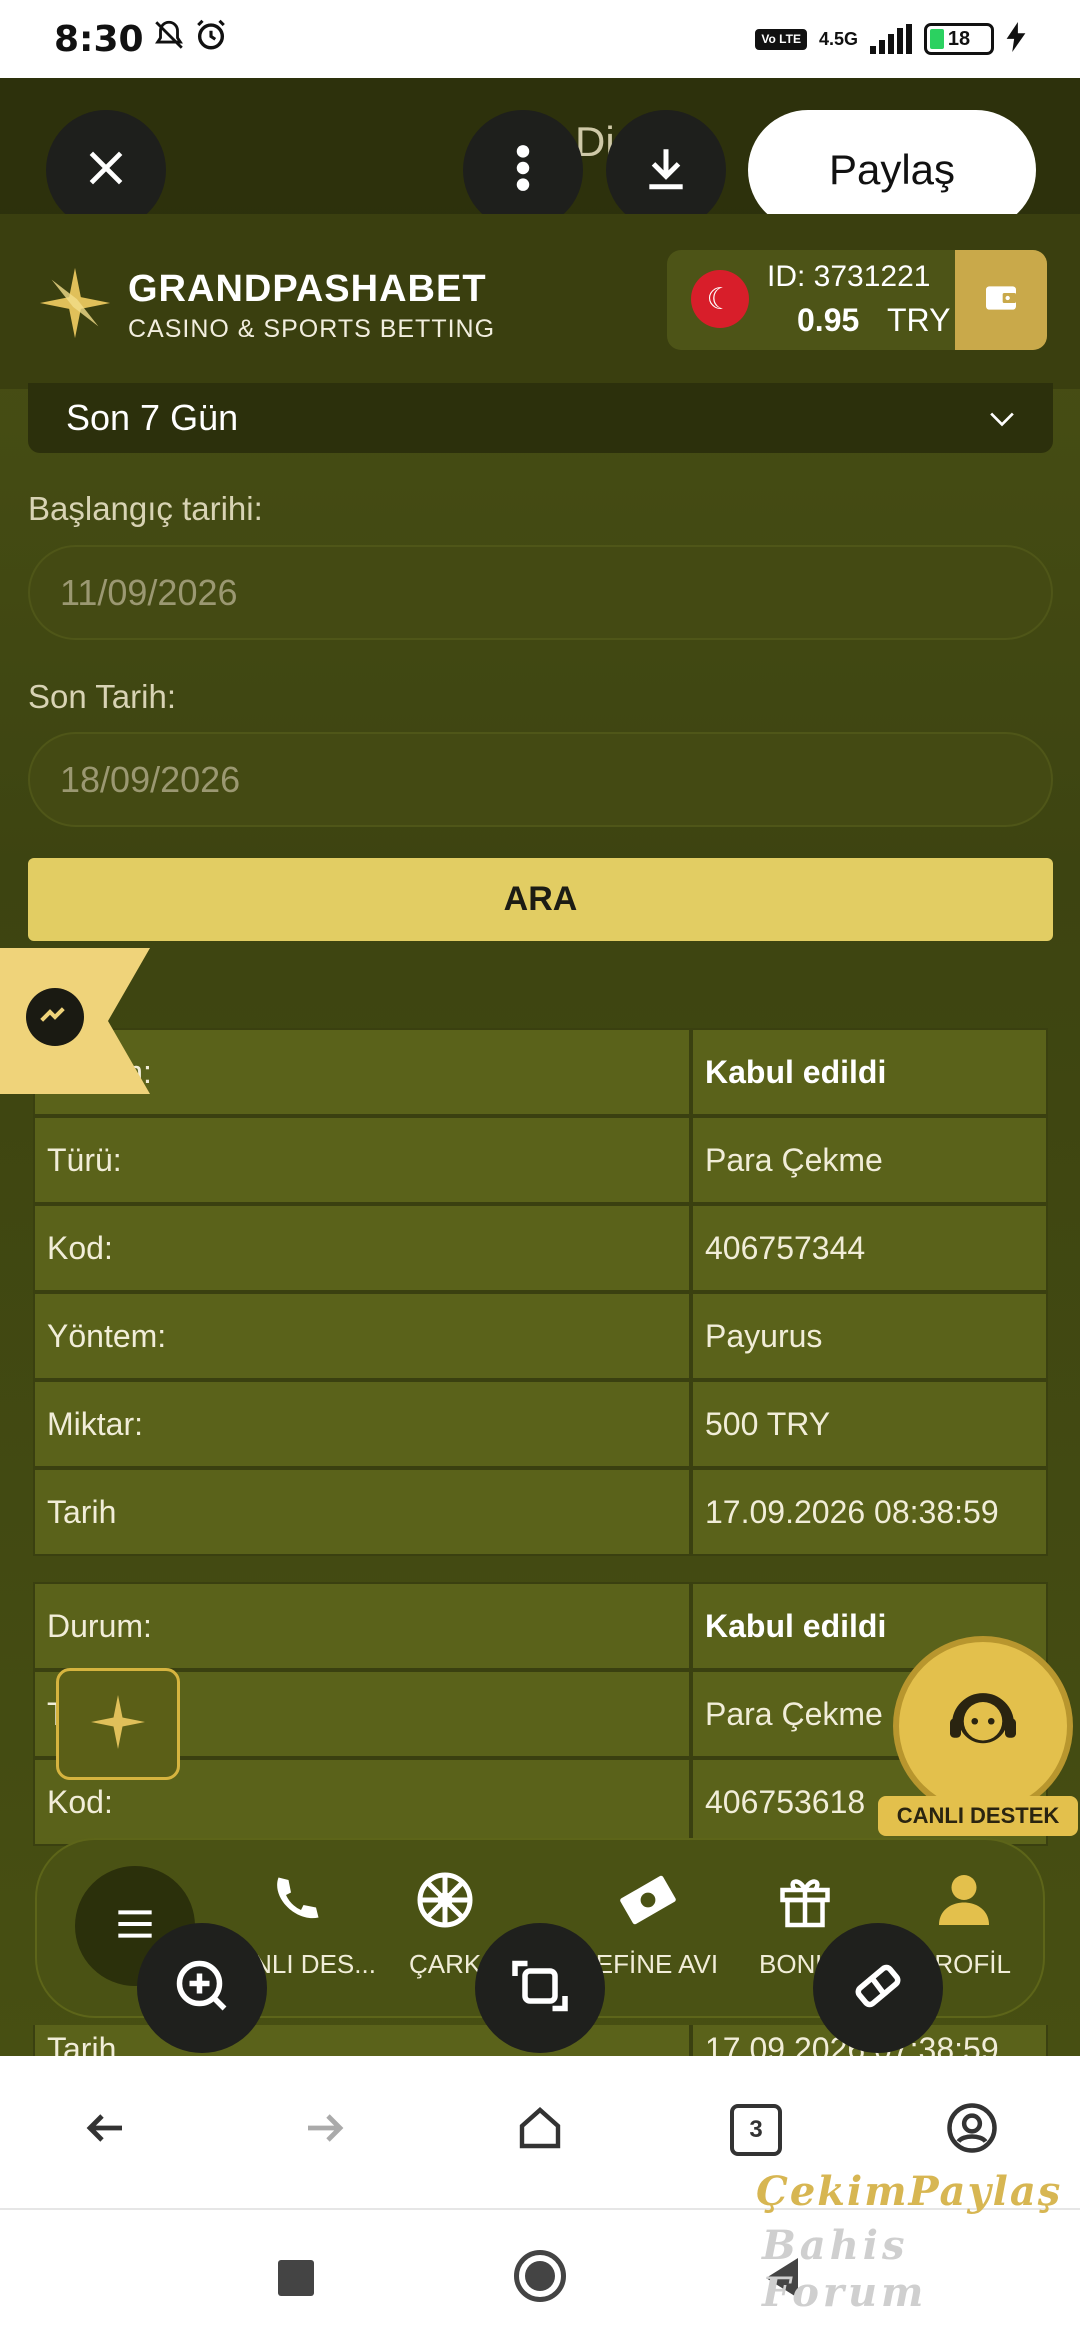 The width and height of the screenshot is (1080, 2340). I want to click on close-icon, so click(106, 170).